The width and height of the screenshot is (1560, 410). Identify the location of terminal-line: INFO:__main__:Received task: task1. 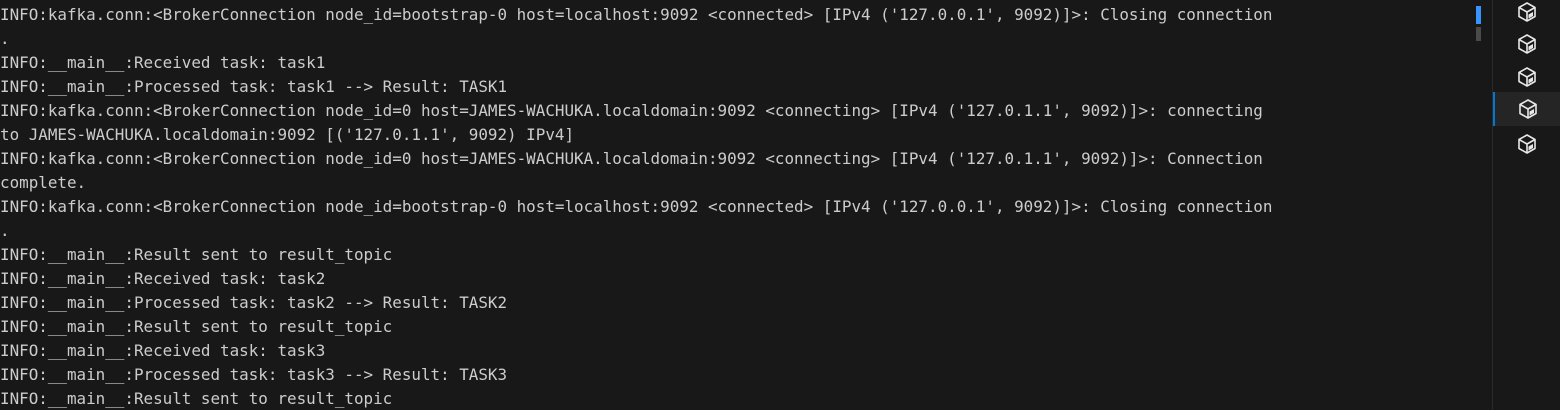
(163, 62).